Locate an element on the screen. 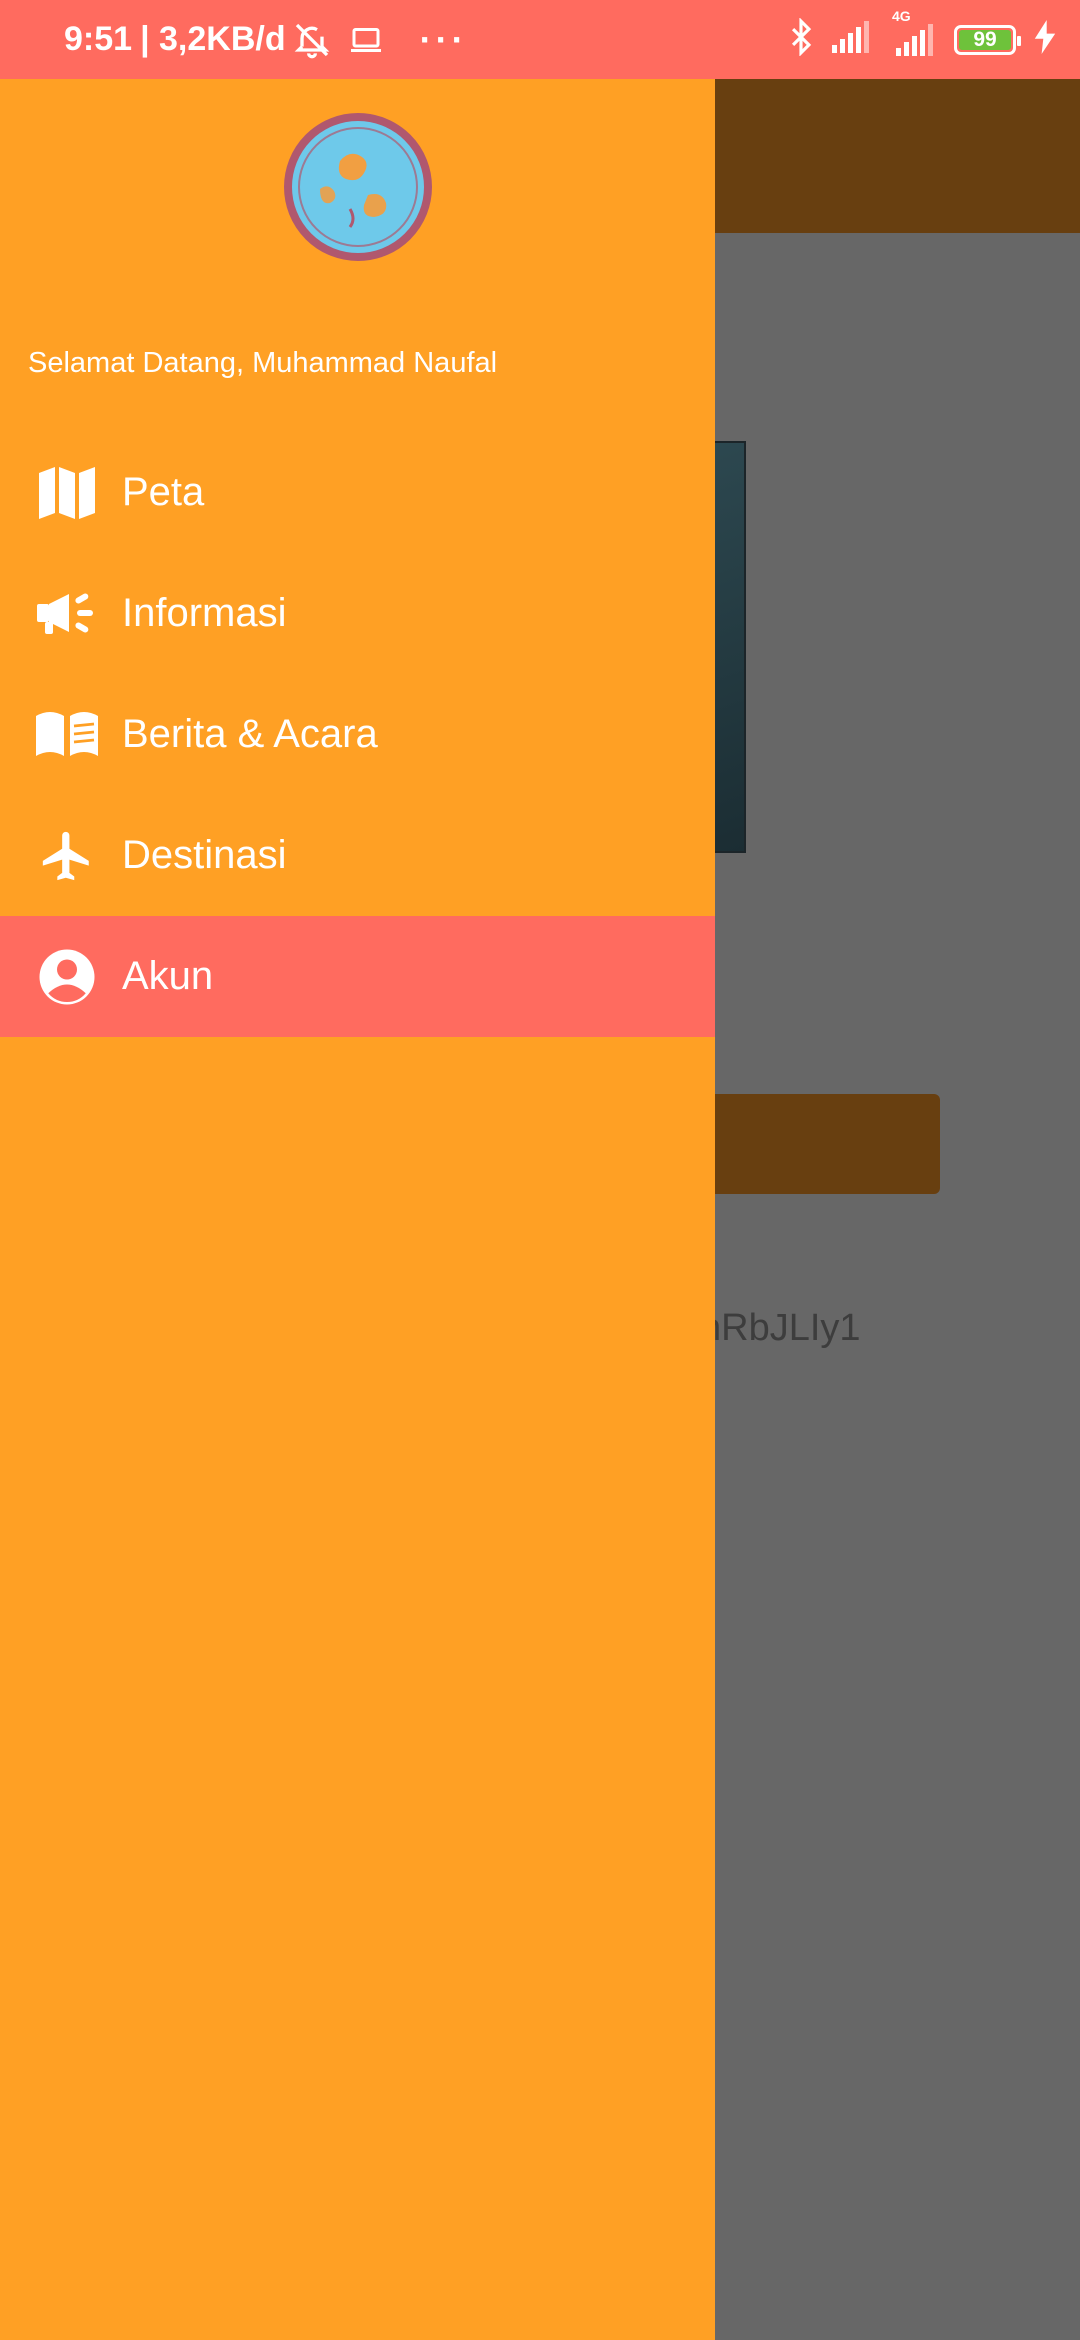 This screenshot has height=2340, width=1080. account-circle-icon is located at coordinates (67, 977).